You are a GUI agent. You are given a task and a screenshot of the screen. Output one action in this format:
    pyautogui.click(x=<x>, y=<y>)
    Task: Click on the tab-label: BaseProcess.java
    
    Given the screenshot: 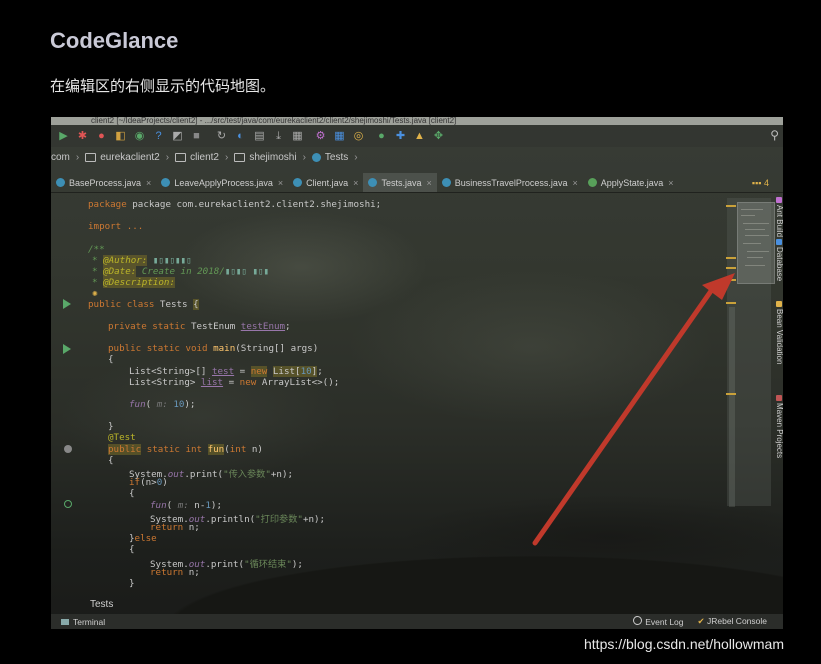 What is the action you would take?
    pyautogui.click(x=105, y=182)
    